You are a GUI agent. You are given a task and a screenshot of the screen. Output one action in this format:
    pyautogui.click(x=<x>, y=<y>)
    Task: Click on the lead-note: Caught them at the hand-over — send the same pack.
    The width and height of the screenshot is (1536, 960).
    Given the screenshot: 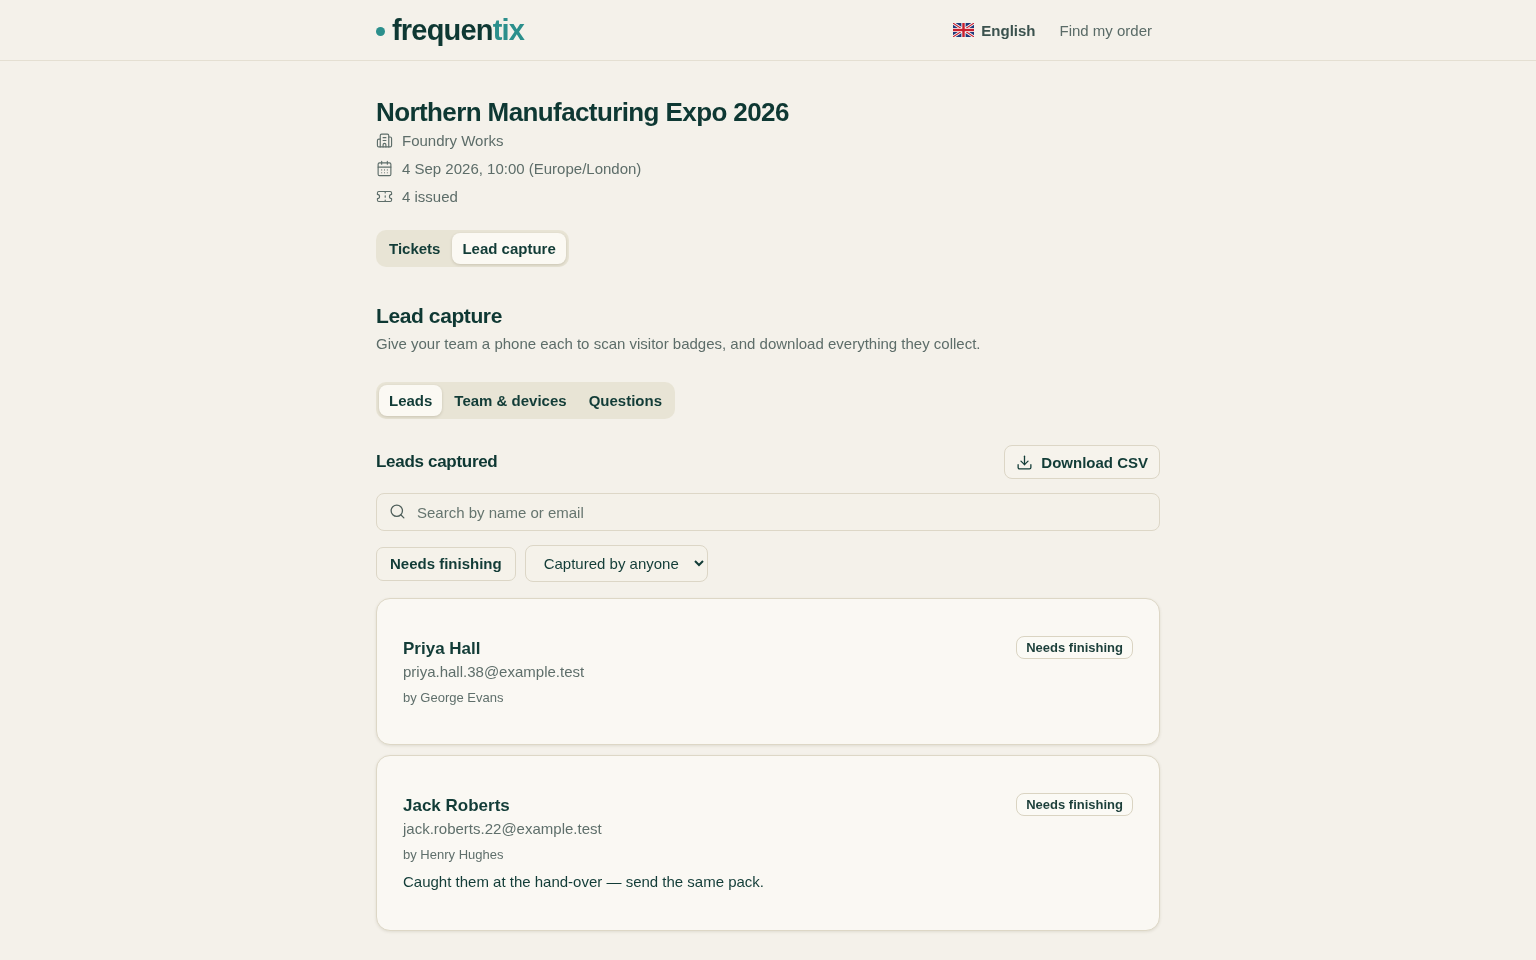 What is the action you would take?
    pyautogui.click(x=584, y=882)
    